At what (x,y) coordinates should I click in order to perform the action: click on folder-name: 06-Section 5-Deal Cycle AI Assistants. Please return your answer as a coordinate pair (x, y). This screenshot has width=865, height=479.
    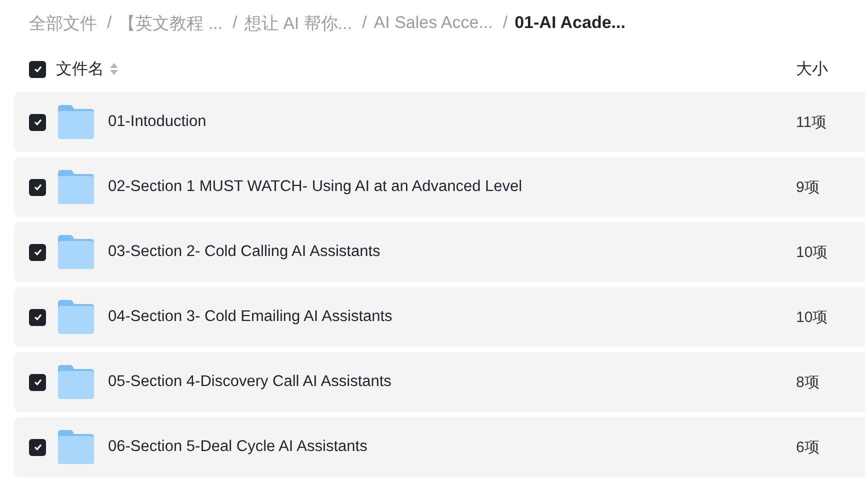
    Looking at the image, I should click on (238, 447).